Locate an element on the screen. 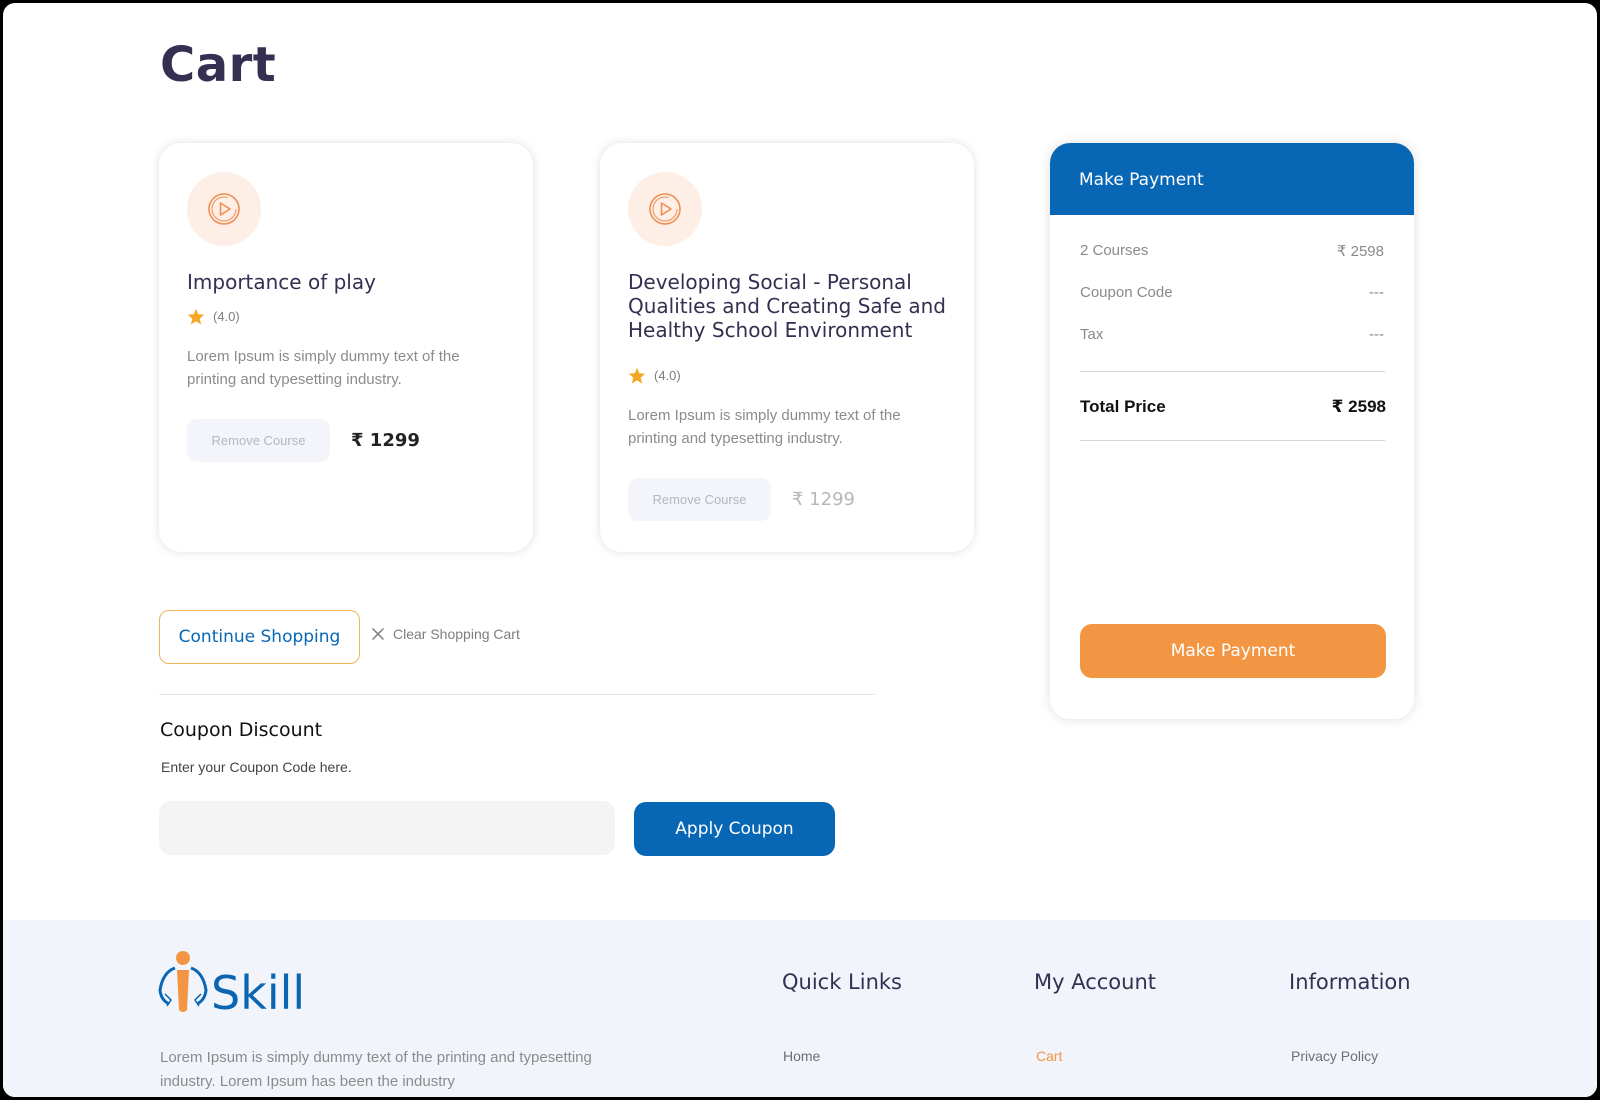  total-price-value: ₹ 2598 is located at coordinates (1358, 406).